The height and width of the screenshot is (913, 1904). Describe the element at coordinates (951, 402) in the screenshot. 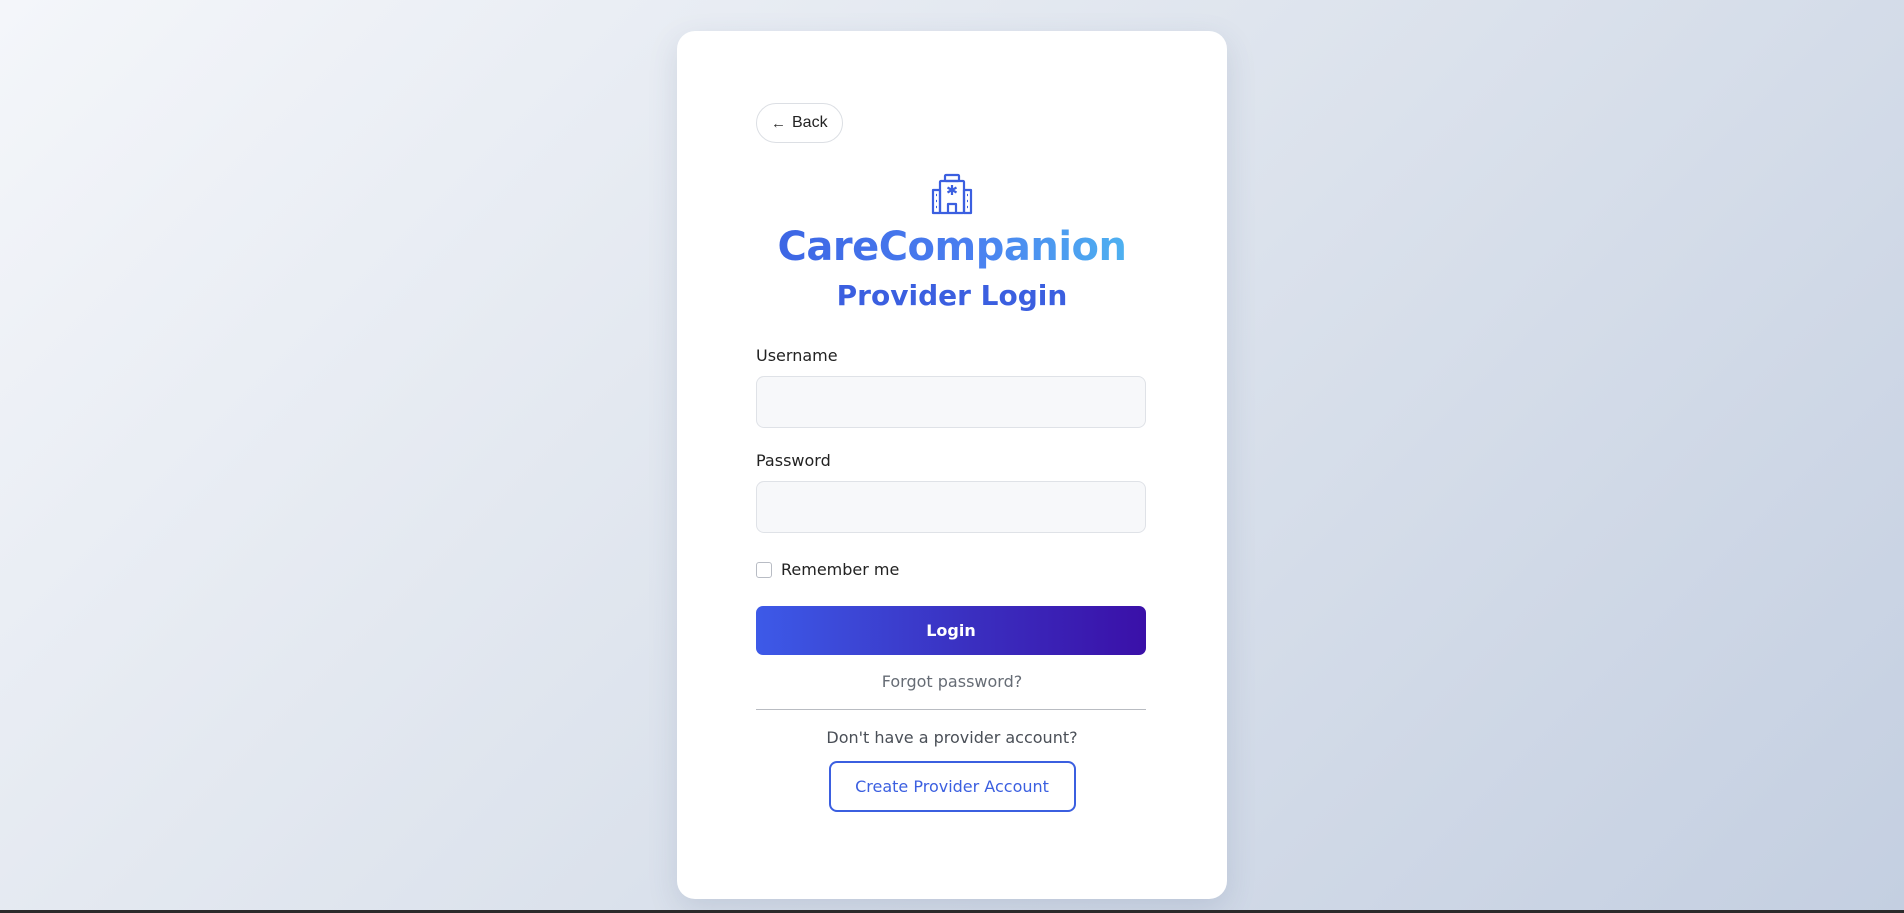

I see `username-input` at that location.